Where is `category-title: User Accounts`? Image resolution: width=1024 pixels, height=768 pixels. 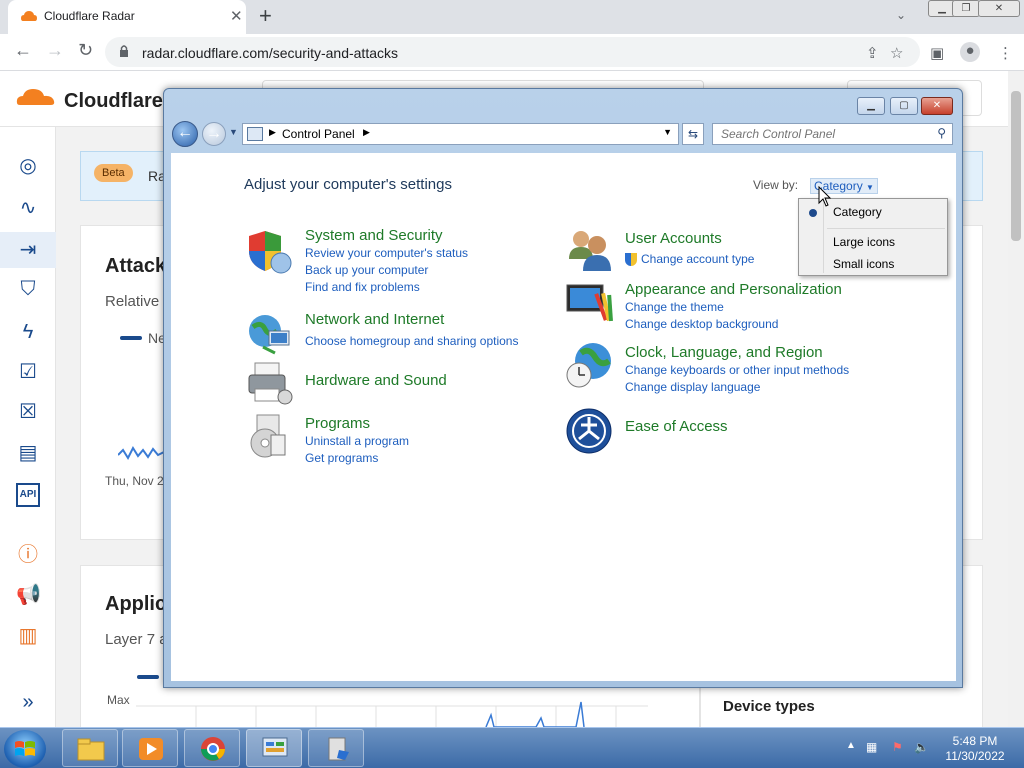 category-title: User Accounts is located at coordinates (673, 238).